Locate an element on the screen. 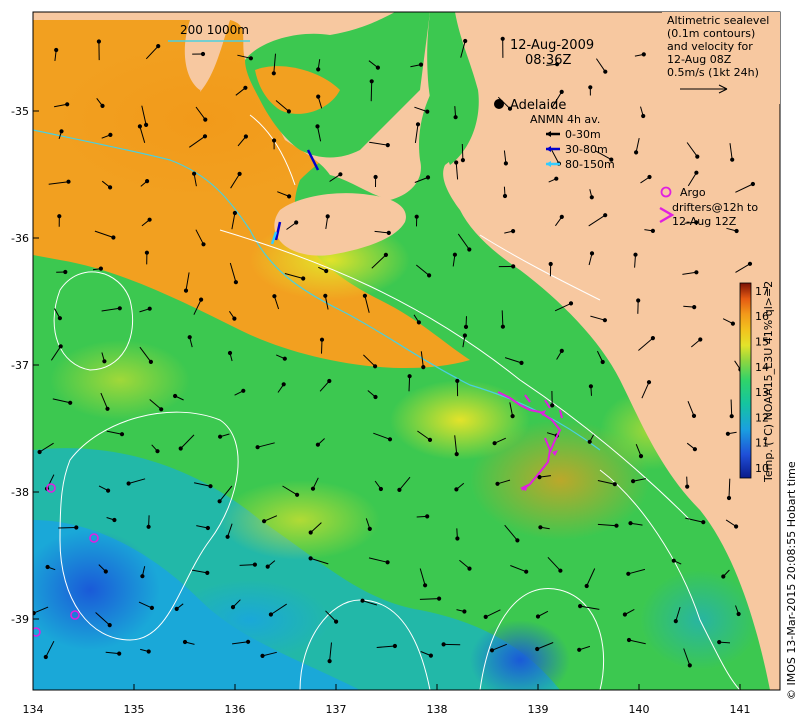 The width and height of the screenshot is (800, 720). map-time: 08:36Z is located at coordinates (548, 60).